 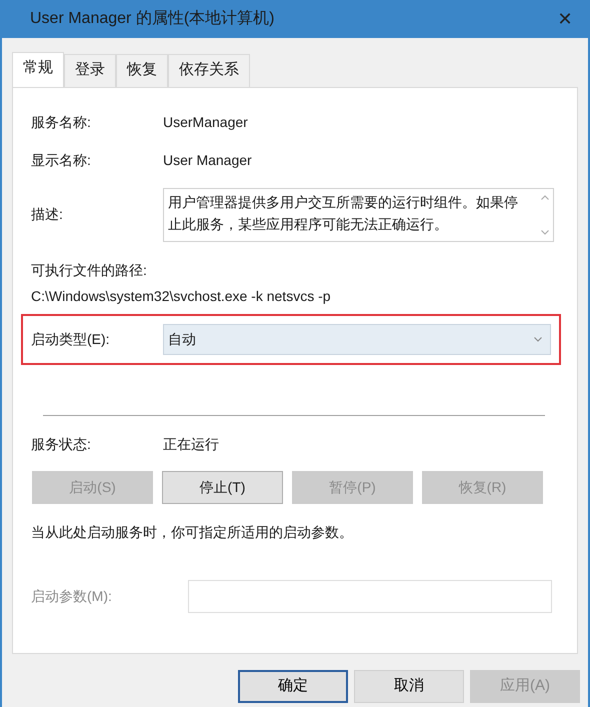 I want to click on description-text: 用户管理器提供多用户交互所需要的运行时组件。如果停止此服务，某些应用程序可能无法正确运行。, so click(x=343, y=213).